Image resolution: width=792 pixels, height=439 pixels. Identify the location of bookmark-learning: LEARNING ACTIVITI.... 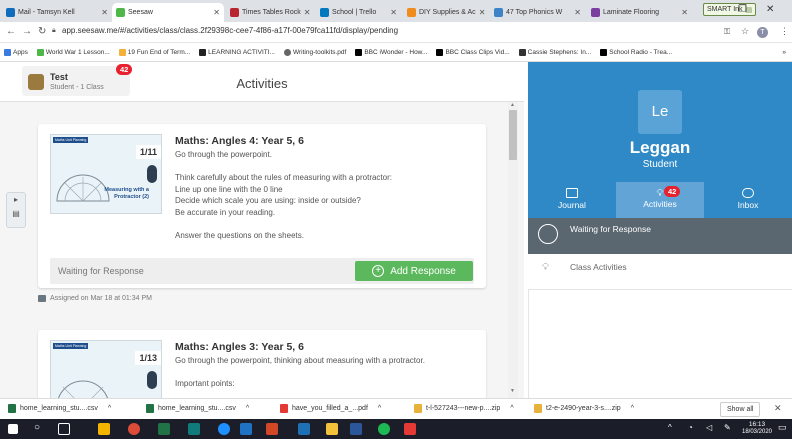
(237, 52).